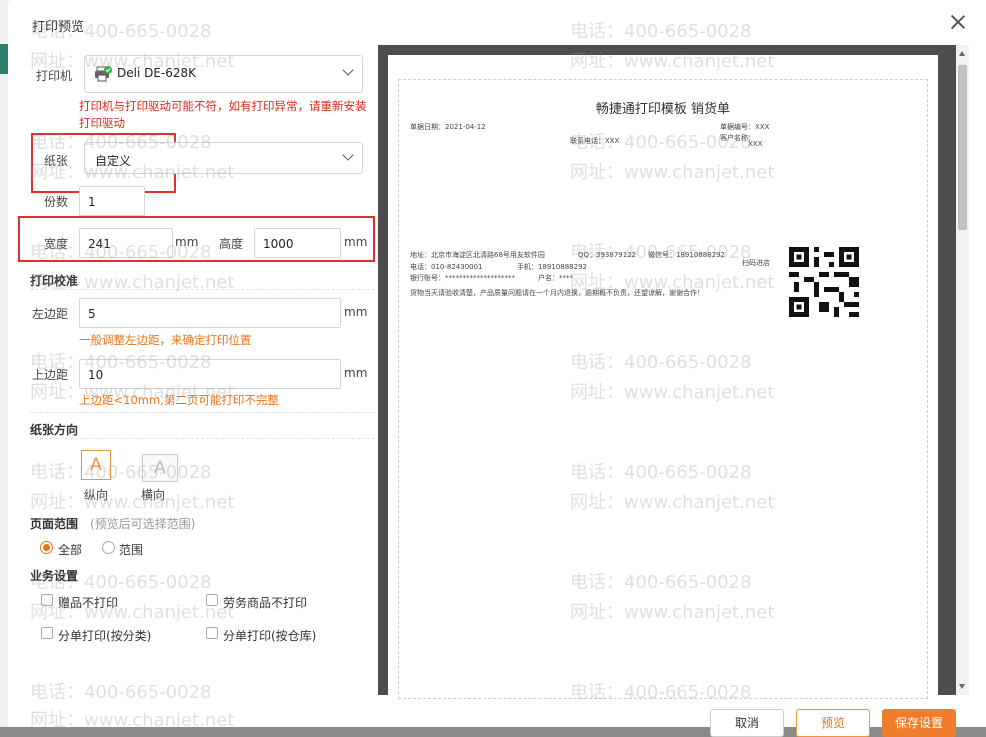  I want to click on copies-label: 份数, so click(56, 202).